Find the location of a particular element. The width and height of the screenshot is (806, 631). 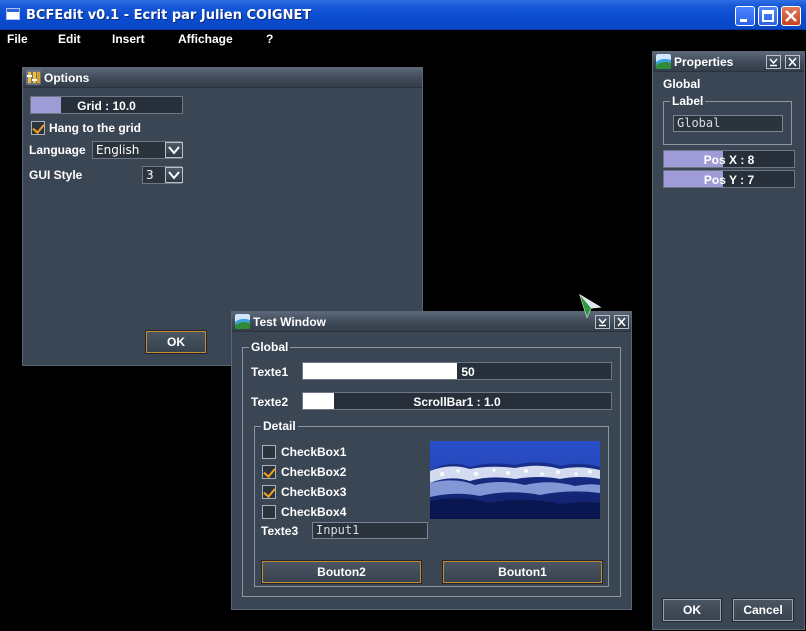

test-window-title: Test Window is located at coordinates (289, 322).